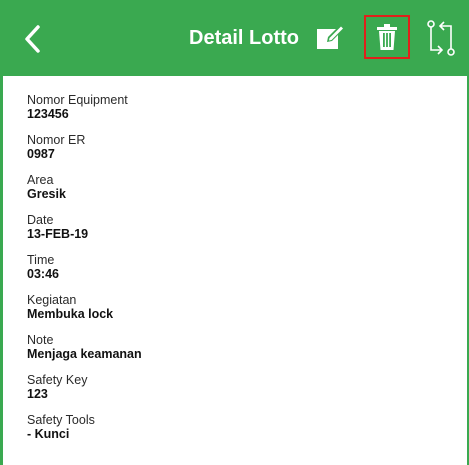 Image resolution: width=469 pixels, height=465 pixels. I want to click on field-nomor-er: Nomor ER 0987, so click(242, 147).